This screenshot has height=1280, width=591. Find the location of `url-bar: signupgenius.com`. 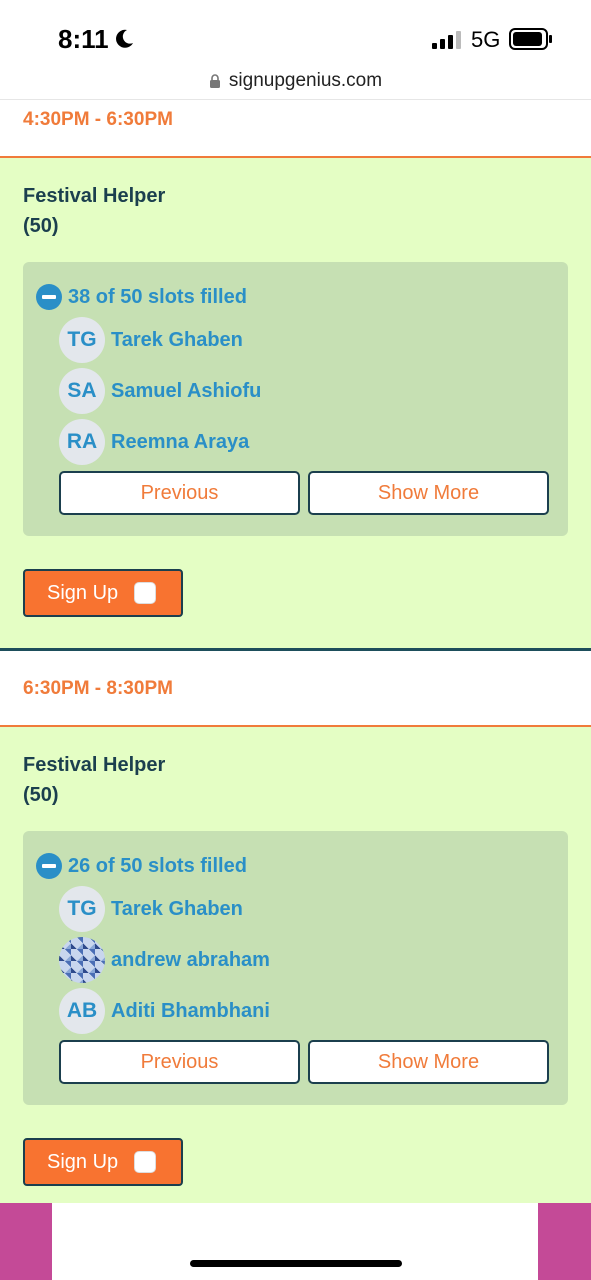

url-bar: signupgenius.com is located at coordinates (295, 81).